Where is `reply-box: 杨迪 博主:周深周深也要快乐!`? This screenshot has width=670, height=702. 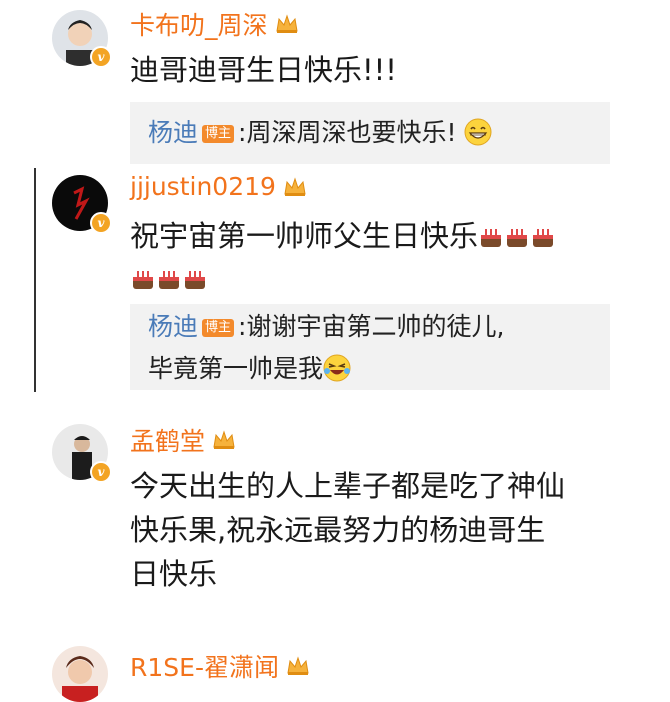 reply-box: 杨迪 博主:周深周深也要快乐! is located at coordinates (370, 133).